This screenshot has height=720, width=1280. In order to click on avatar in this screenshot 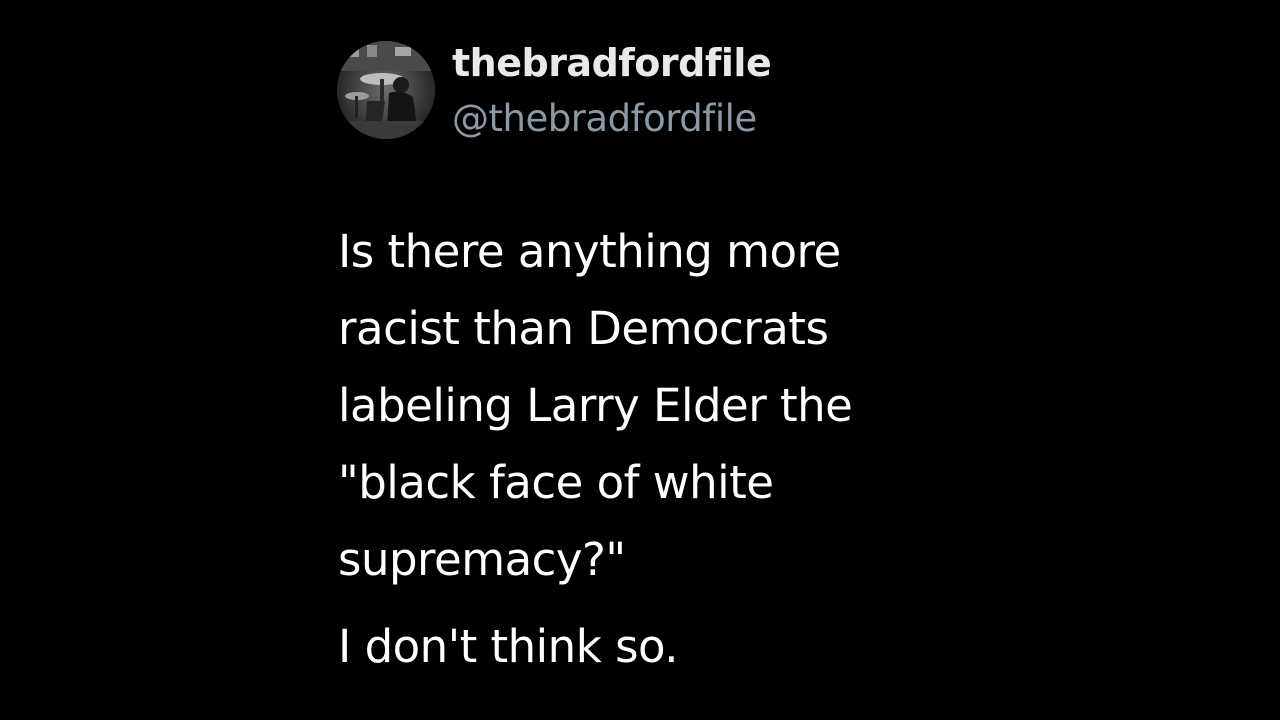, I will do `click(386, 90)`.